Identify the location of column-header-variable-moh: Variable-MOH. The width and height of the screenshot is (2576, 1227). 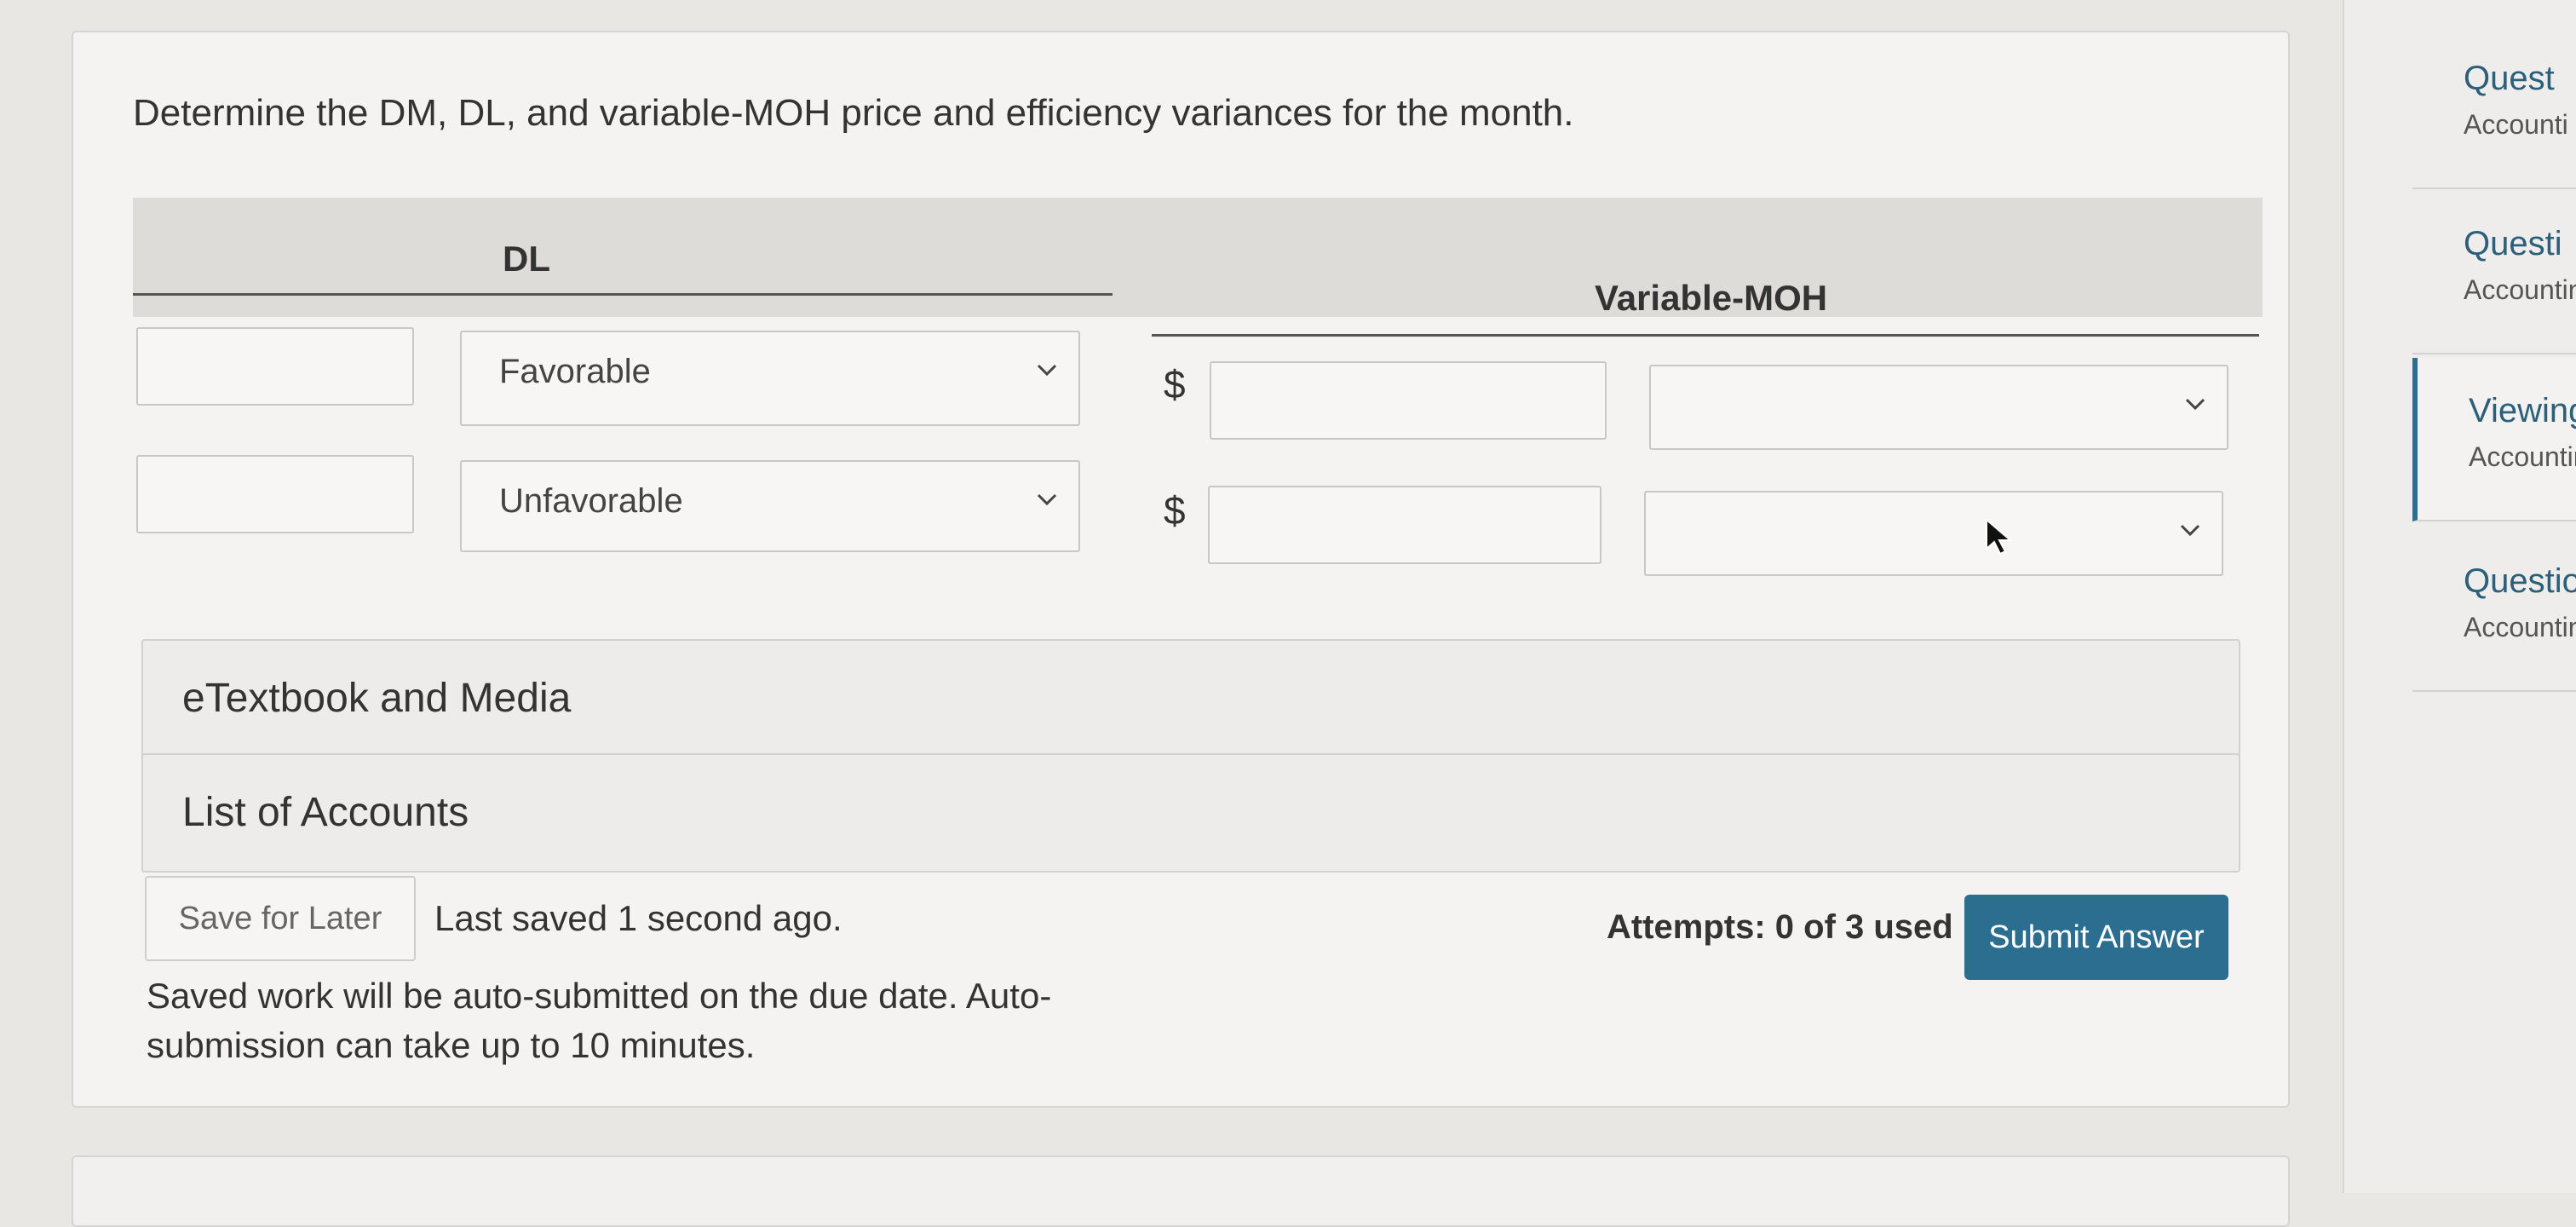
(1712, 298).